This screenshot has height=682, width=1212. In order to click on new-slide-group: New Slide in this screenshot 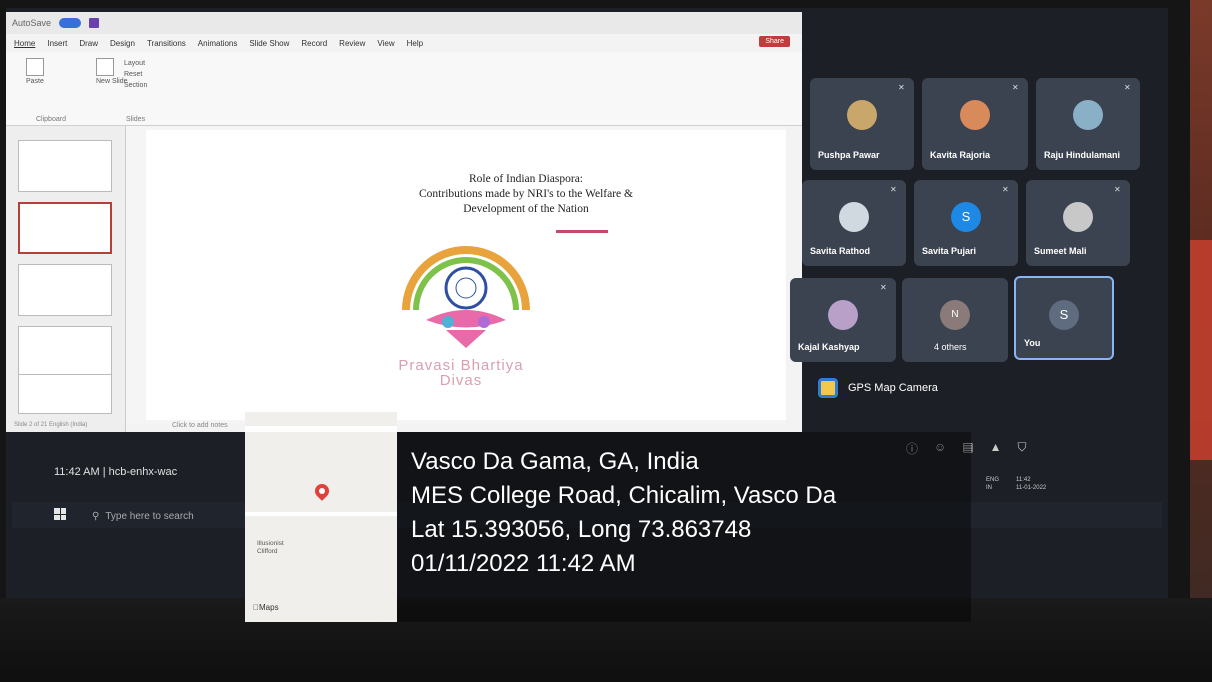, I will do `click(112, 71)`.